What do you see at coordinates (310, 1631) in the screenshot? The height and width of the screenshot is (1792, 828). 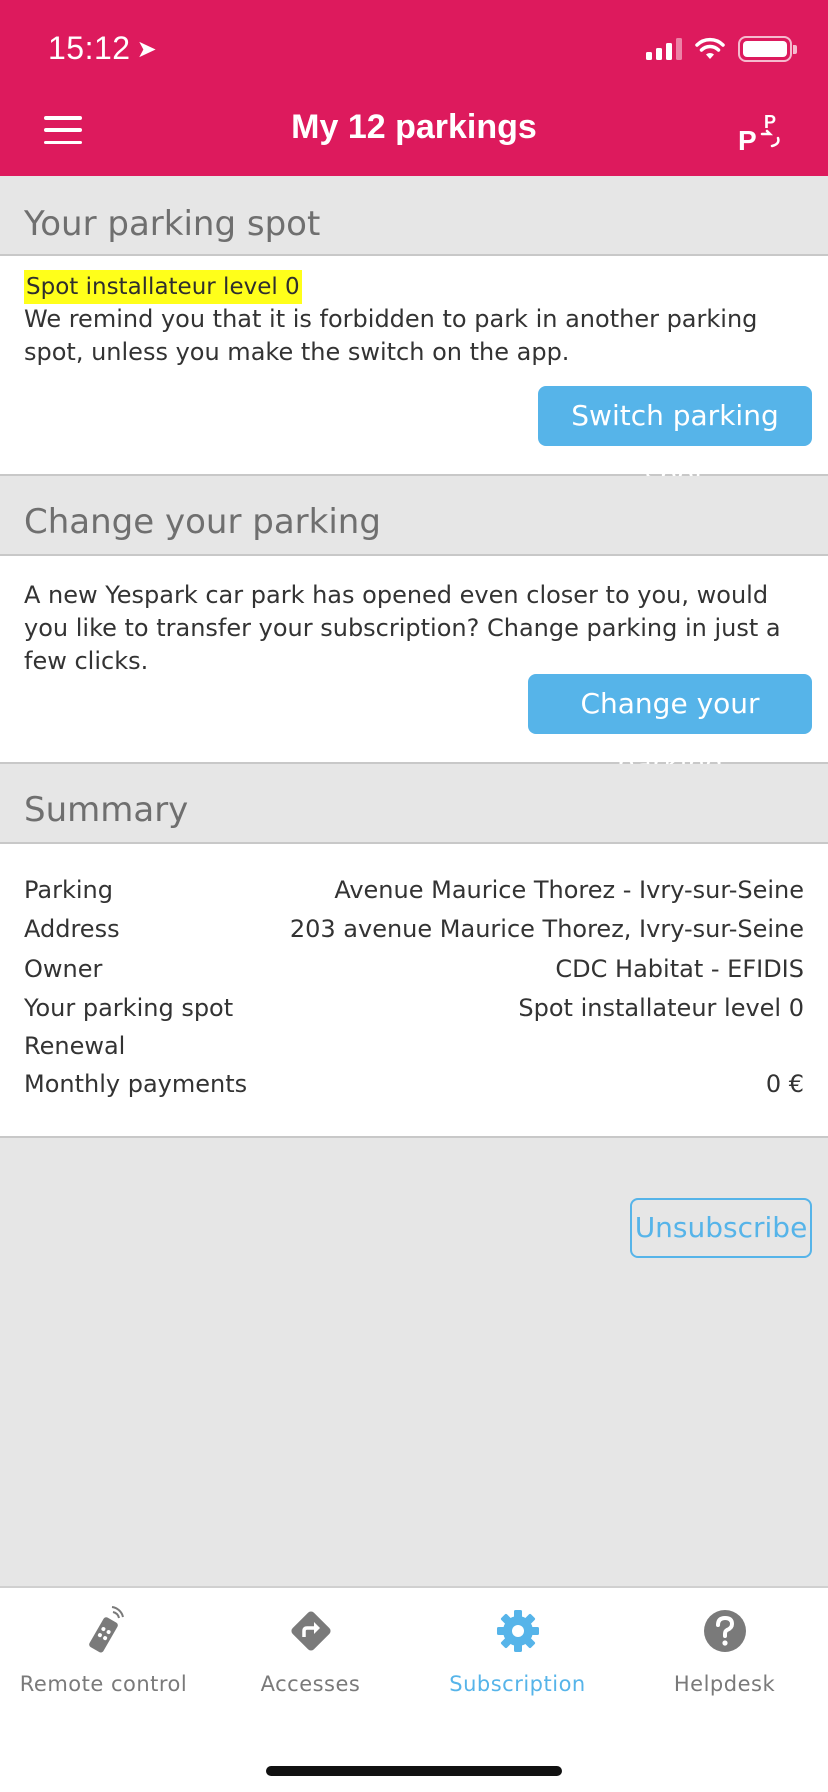 I see `directions-icon` at bounding box center [310, 1631].